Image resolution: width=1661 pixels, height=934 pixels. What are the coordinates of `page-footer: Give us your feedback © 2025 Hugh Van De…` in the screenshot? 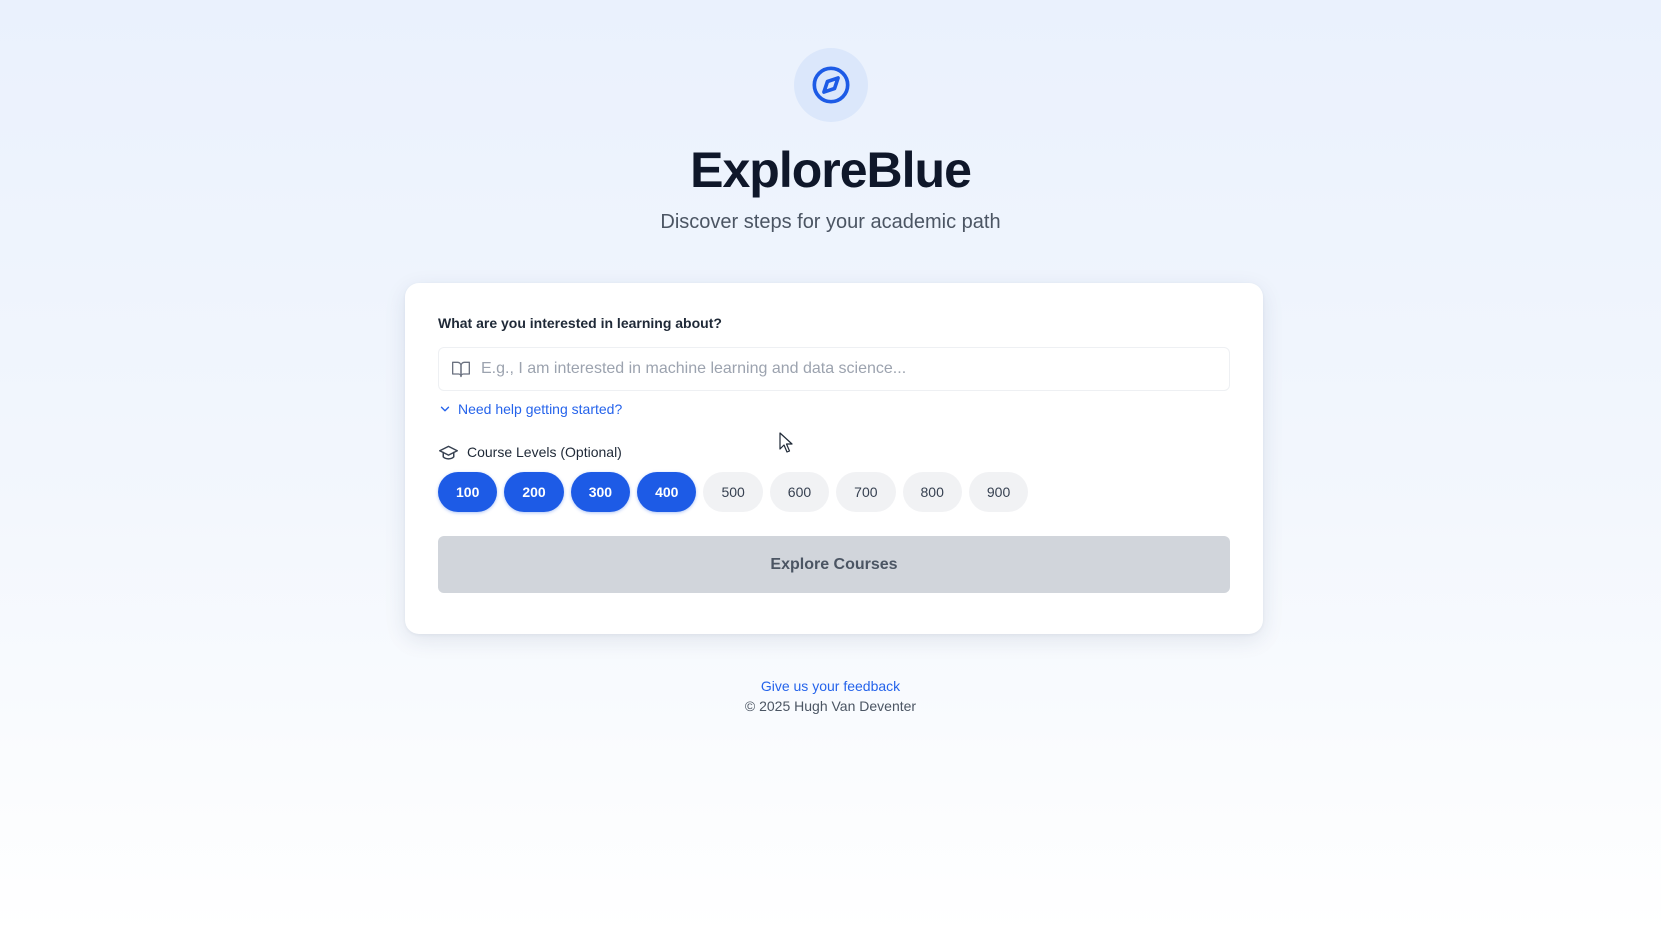 It's located at (830, 696).